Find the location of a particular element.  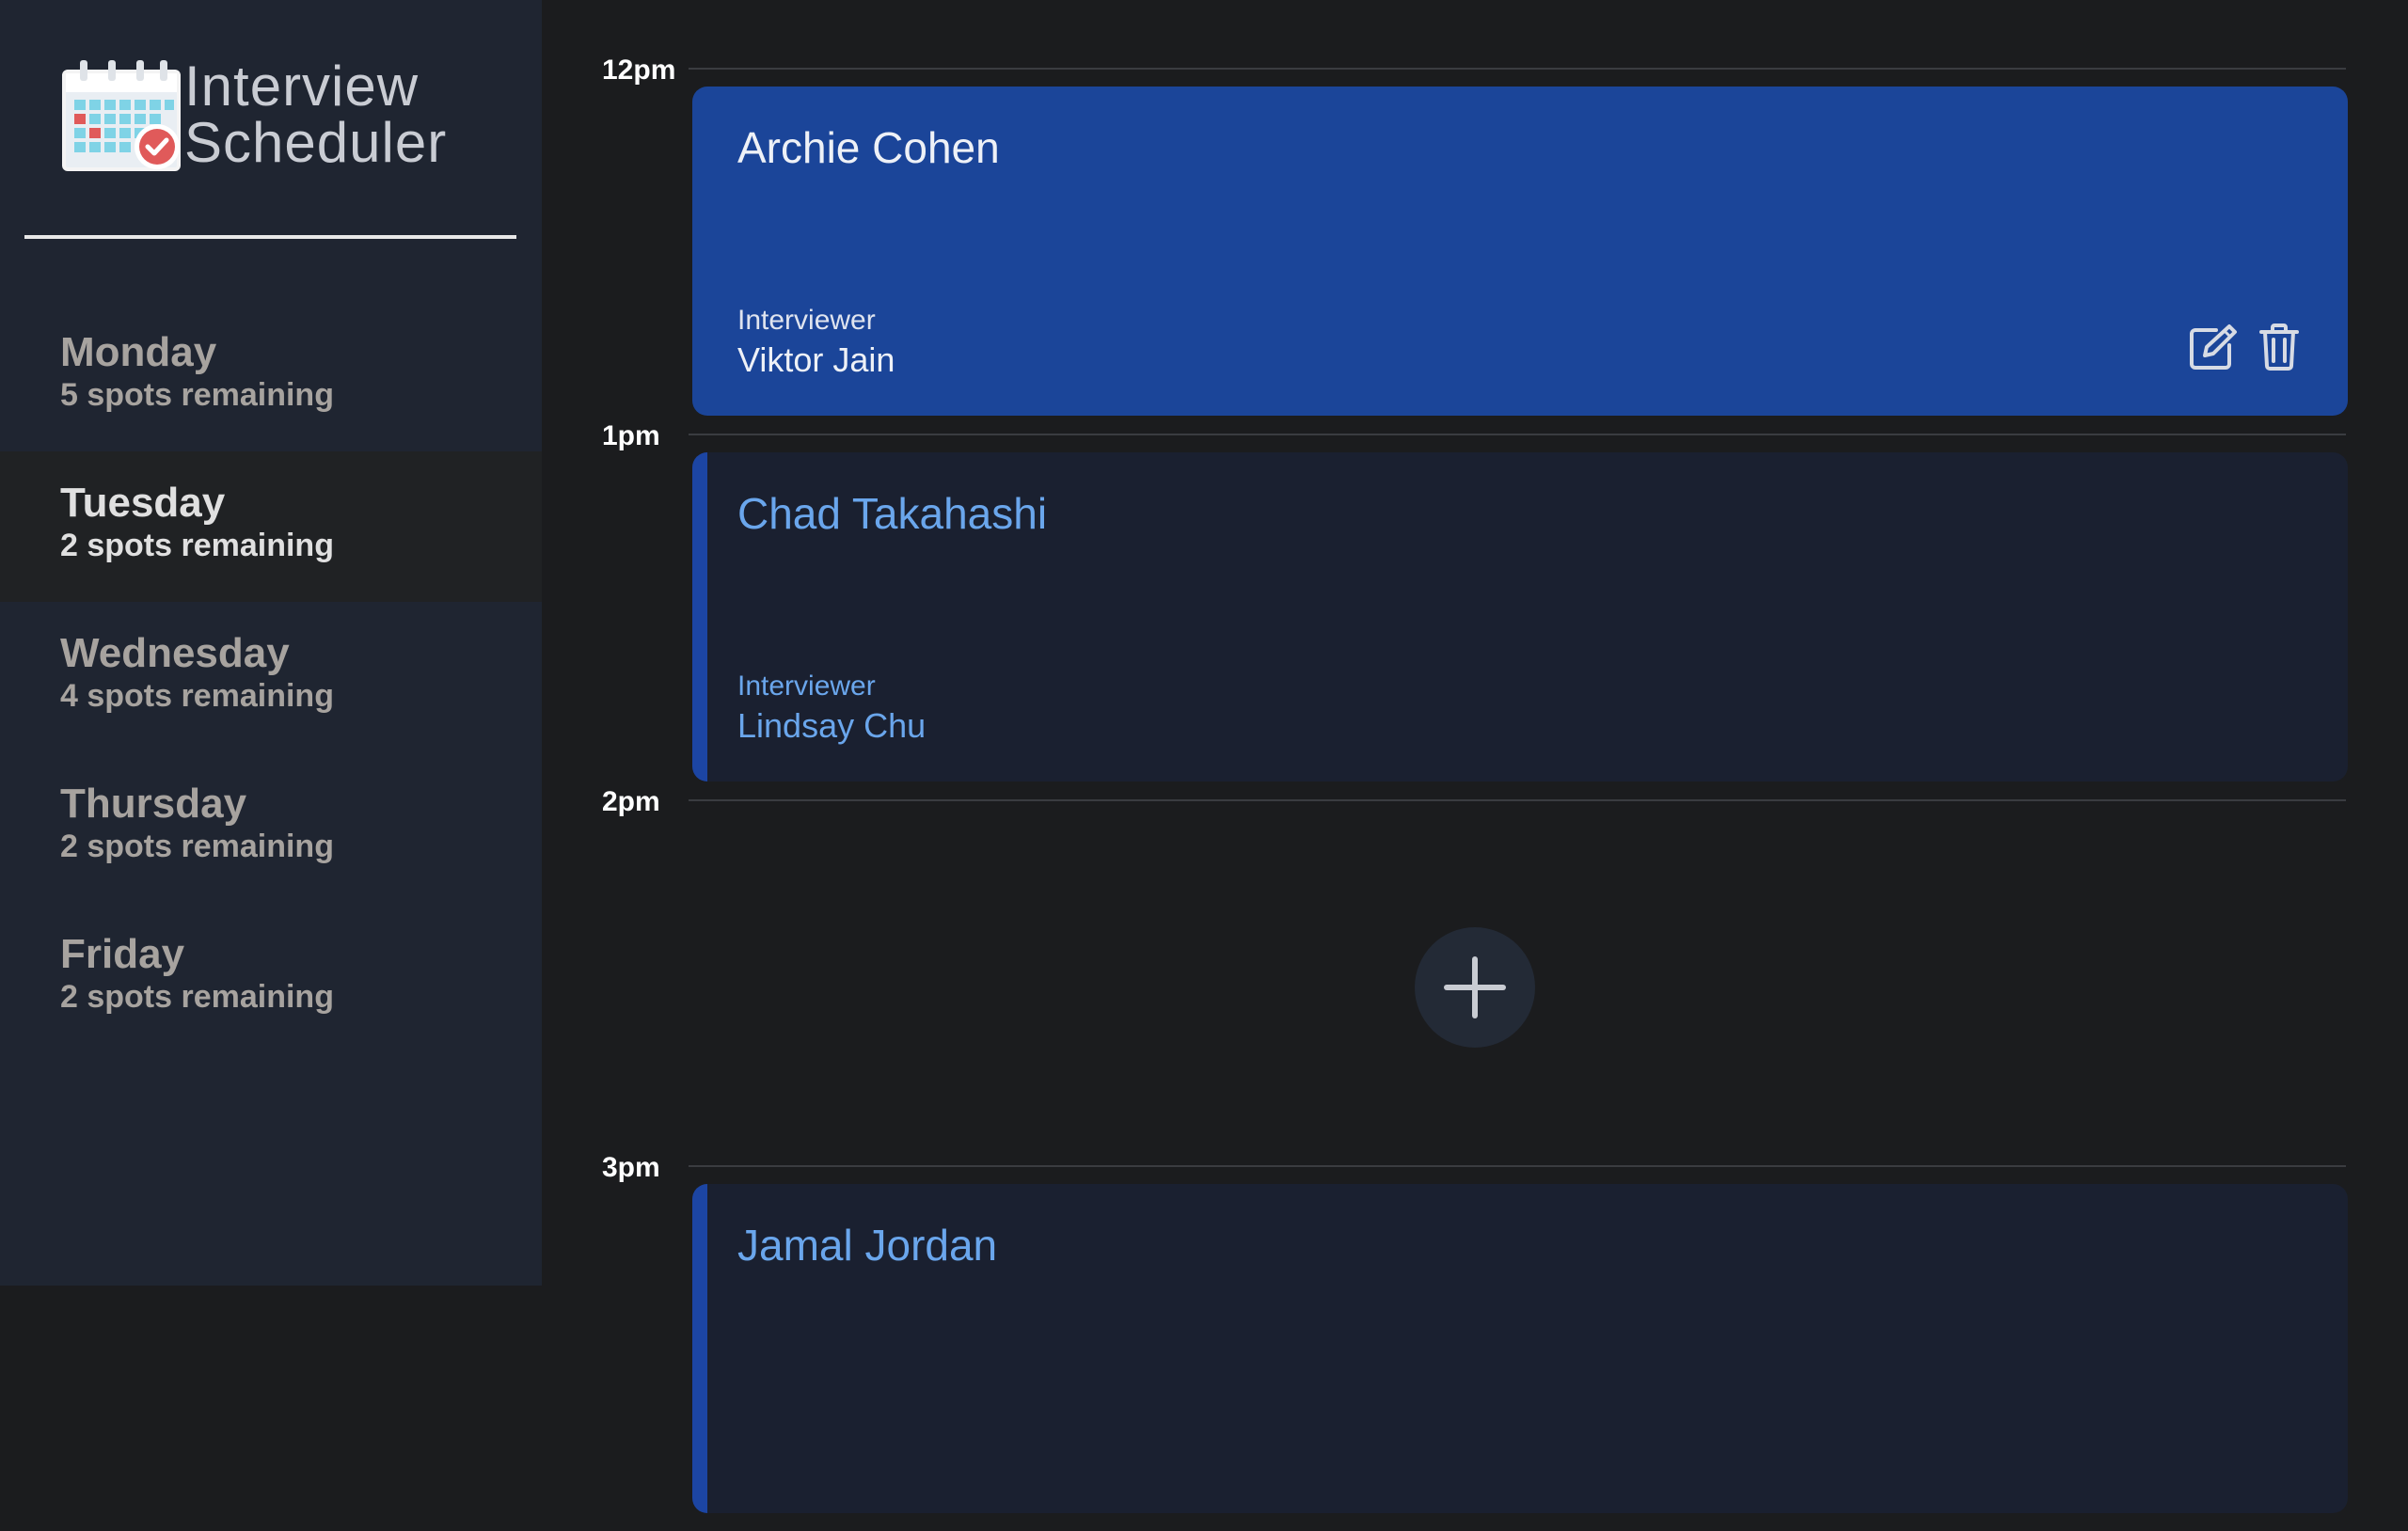

day-item-wednesday: Wednesday 4 spots remaining is located at coordinates (271, 677).